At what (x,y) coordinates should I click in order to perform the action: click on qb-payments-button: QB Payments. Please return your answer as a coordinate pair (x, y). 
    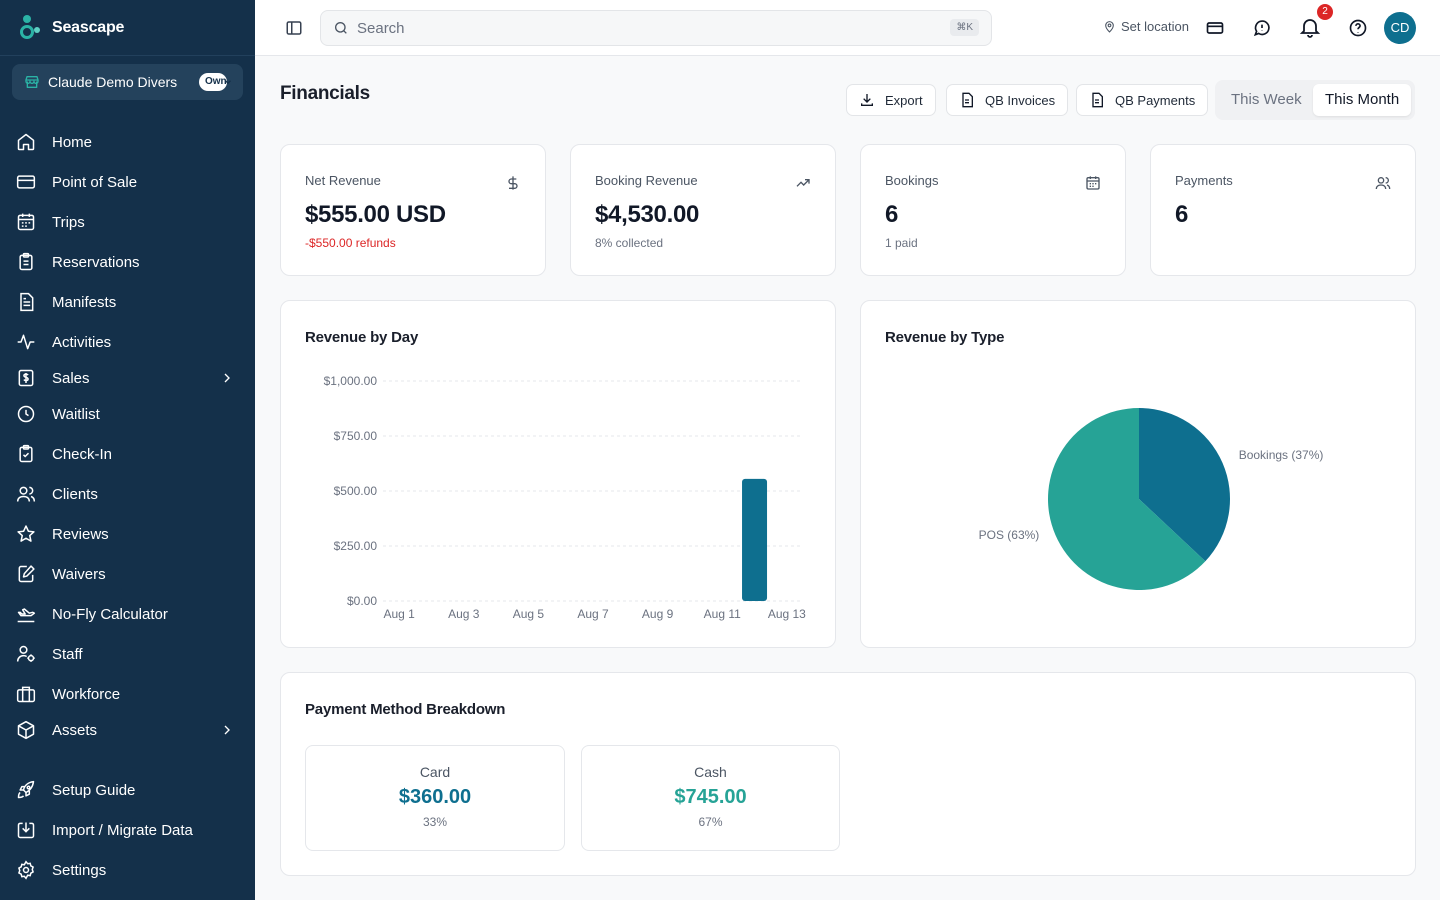
    Looking at the image, I should click on (1142, 100).